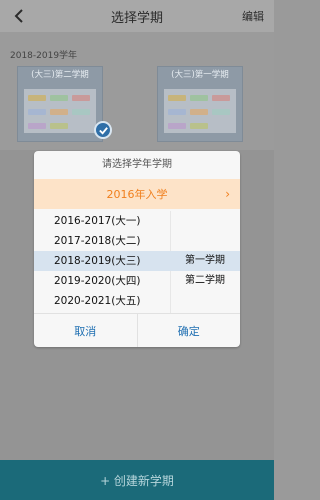  I want to click on entry-year-label: 2016年入学, so click(137, 194).